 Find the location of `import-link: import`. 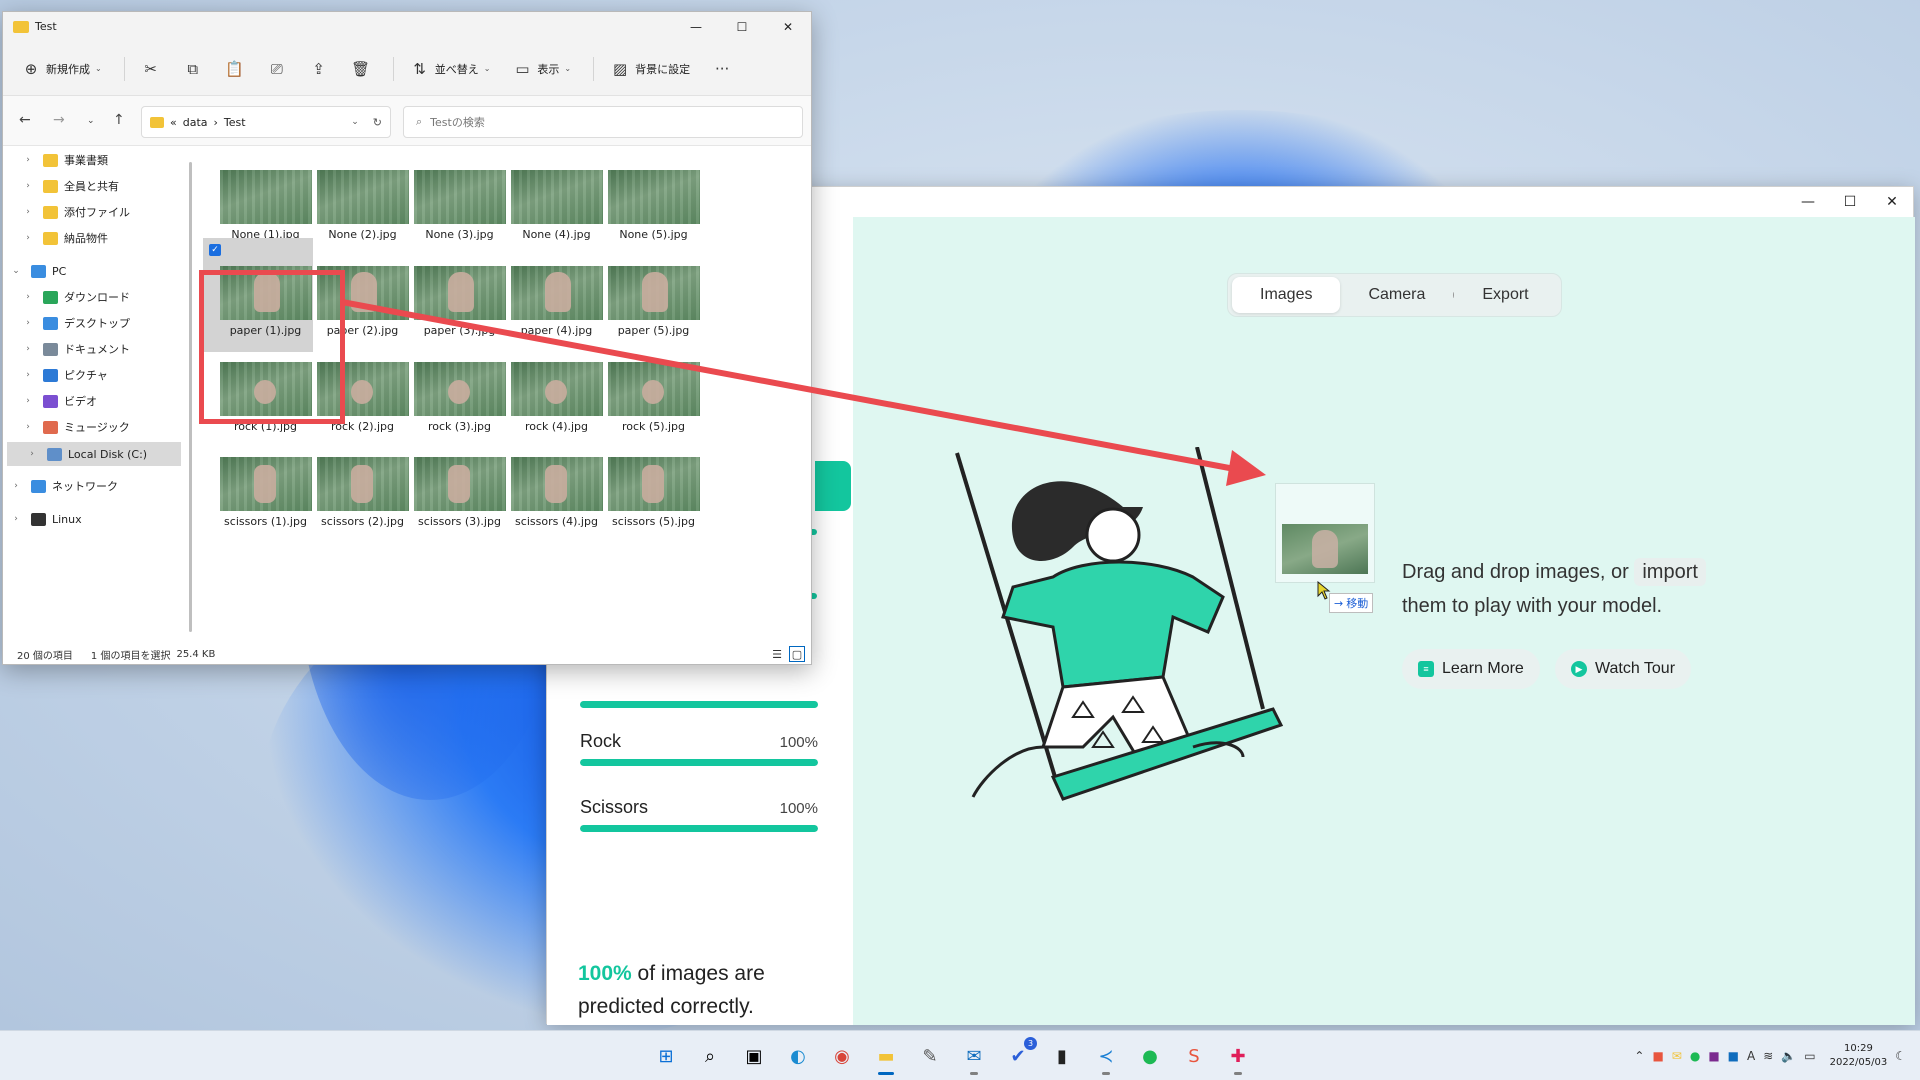

import-link: import is located at coordinates (1670, 572).